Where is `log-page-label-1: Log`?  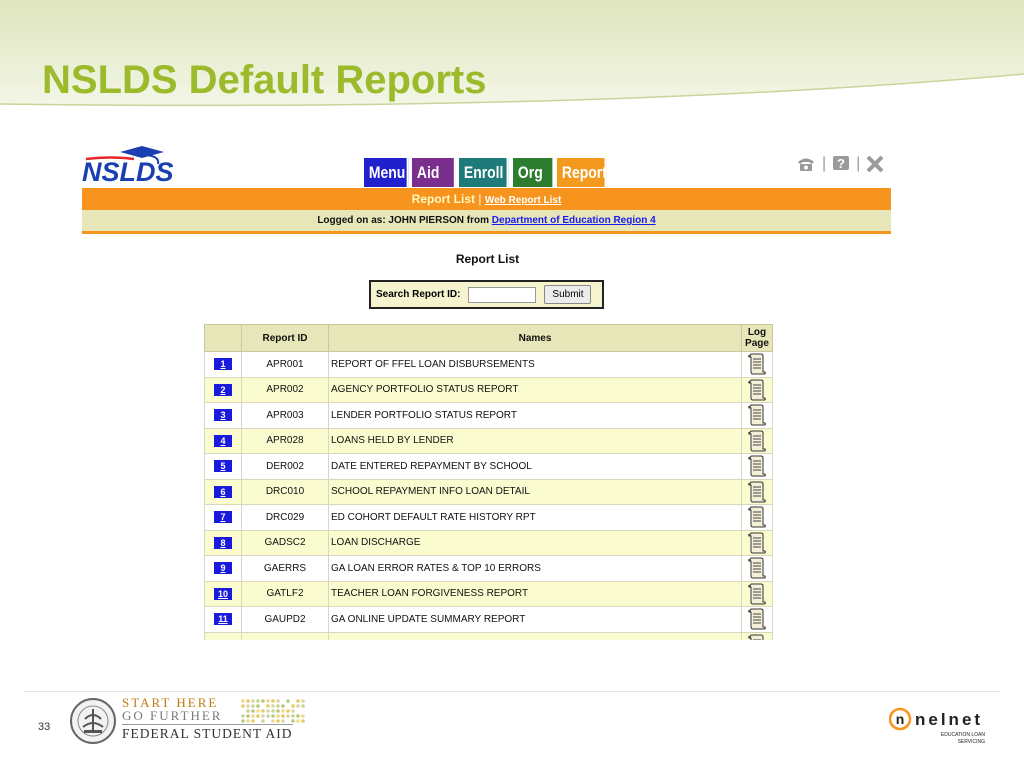 log-page-label-1: Log is located at coordinates (757, 332).